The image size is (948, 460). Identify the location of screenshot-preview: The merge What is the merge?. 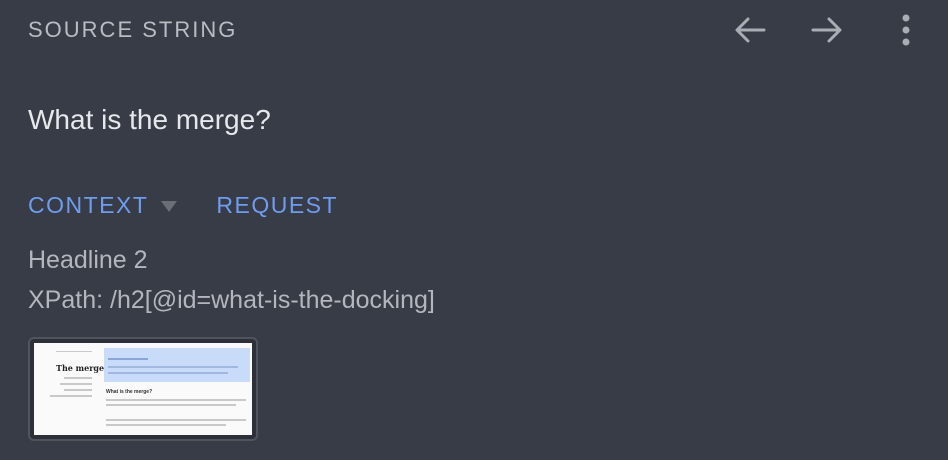
(143, 389).